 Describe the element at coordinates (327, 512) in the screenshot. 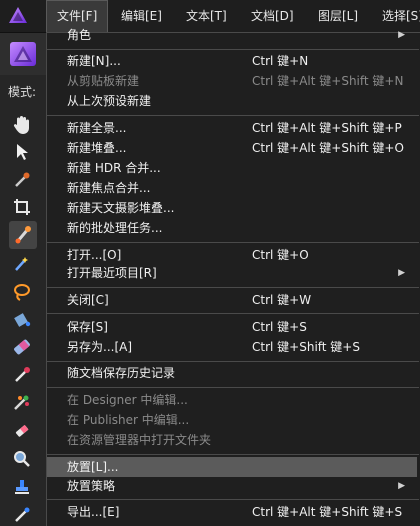

I see `menu-item-shortcut: Ctrl 键+Alt 键+Shift 键+S` at that location.